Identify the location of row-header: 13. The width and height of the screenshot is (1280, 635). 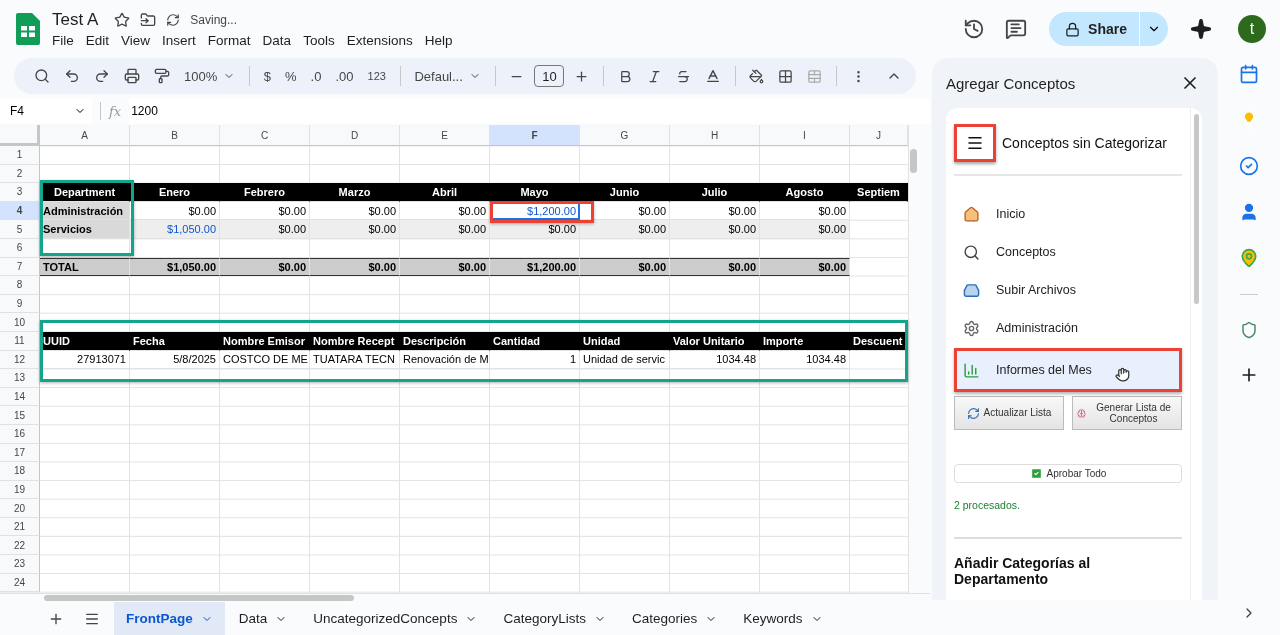
(20, 378).